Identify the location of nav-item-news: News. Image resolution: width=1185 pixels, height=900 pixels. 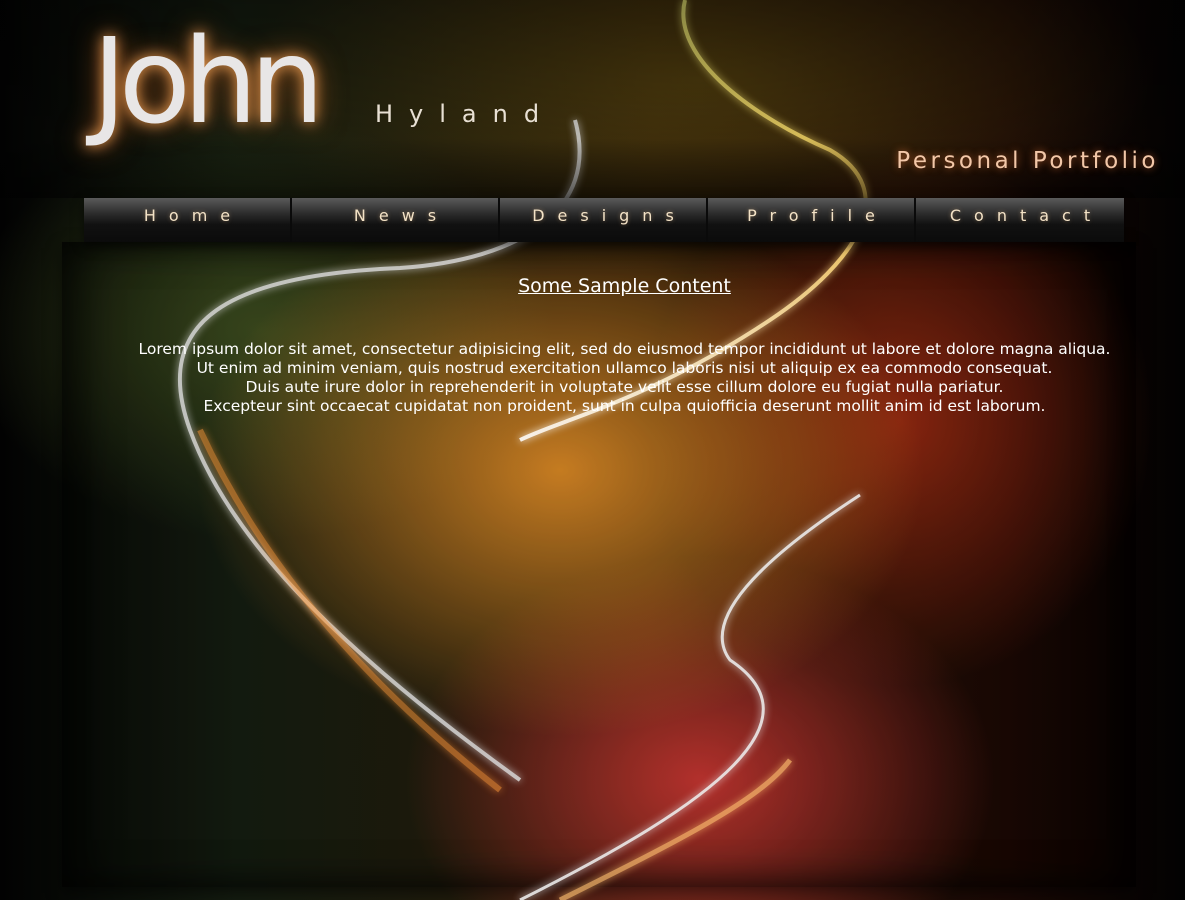
(396, 220).